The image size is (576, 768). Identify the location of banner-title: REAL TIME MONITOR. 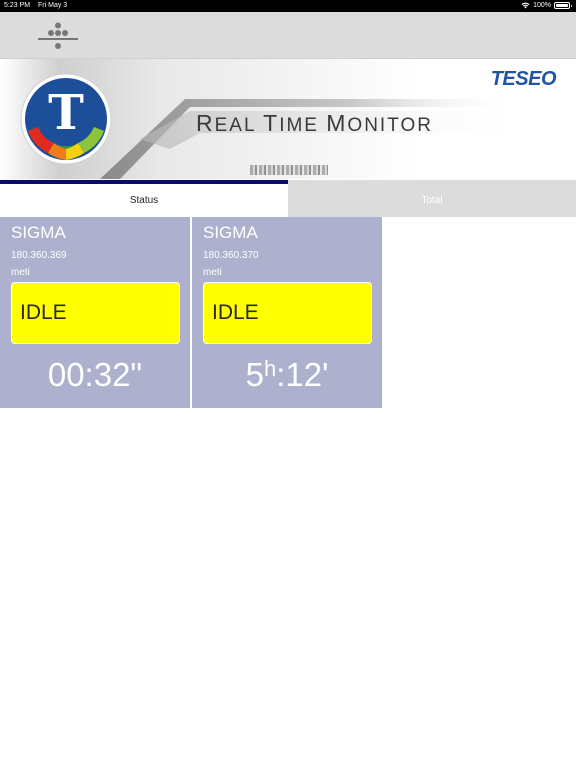
(314, 123).